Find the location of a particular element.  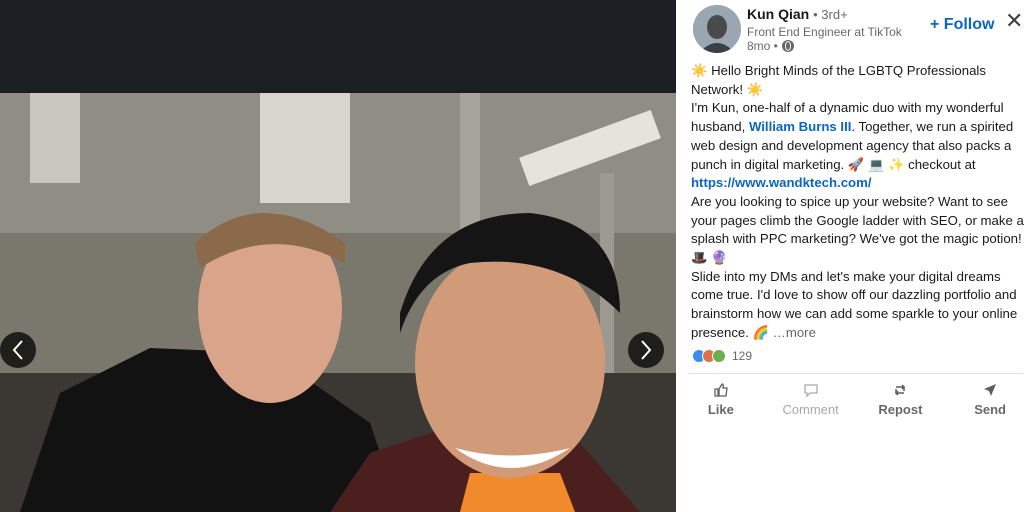

close-icon: ✕ is located at coordinates (1014, 21).